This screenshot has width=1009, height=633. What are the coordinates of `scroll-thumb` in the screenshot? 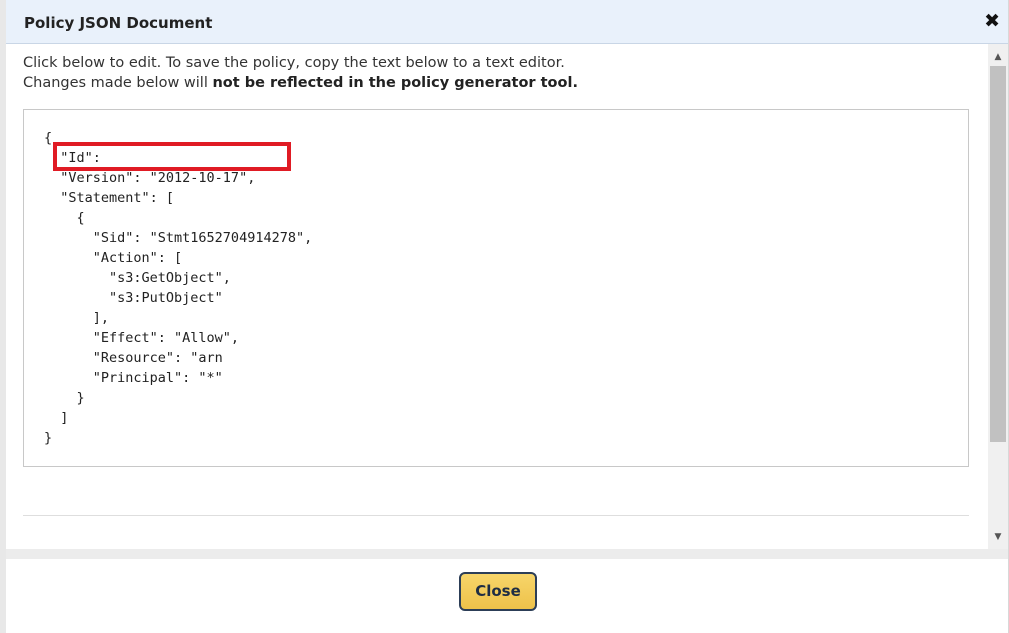 It's located at (998, 254).